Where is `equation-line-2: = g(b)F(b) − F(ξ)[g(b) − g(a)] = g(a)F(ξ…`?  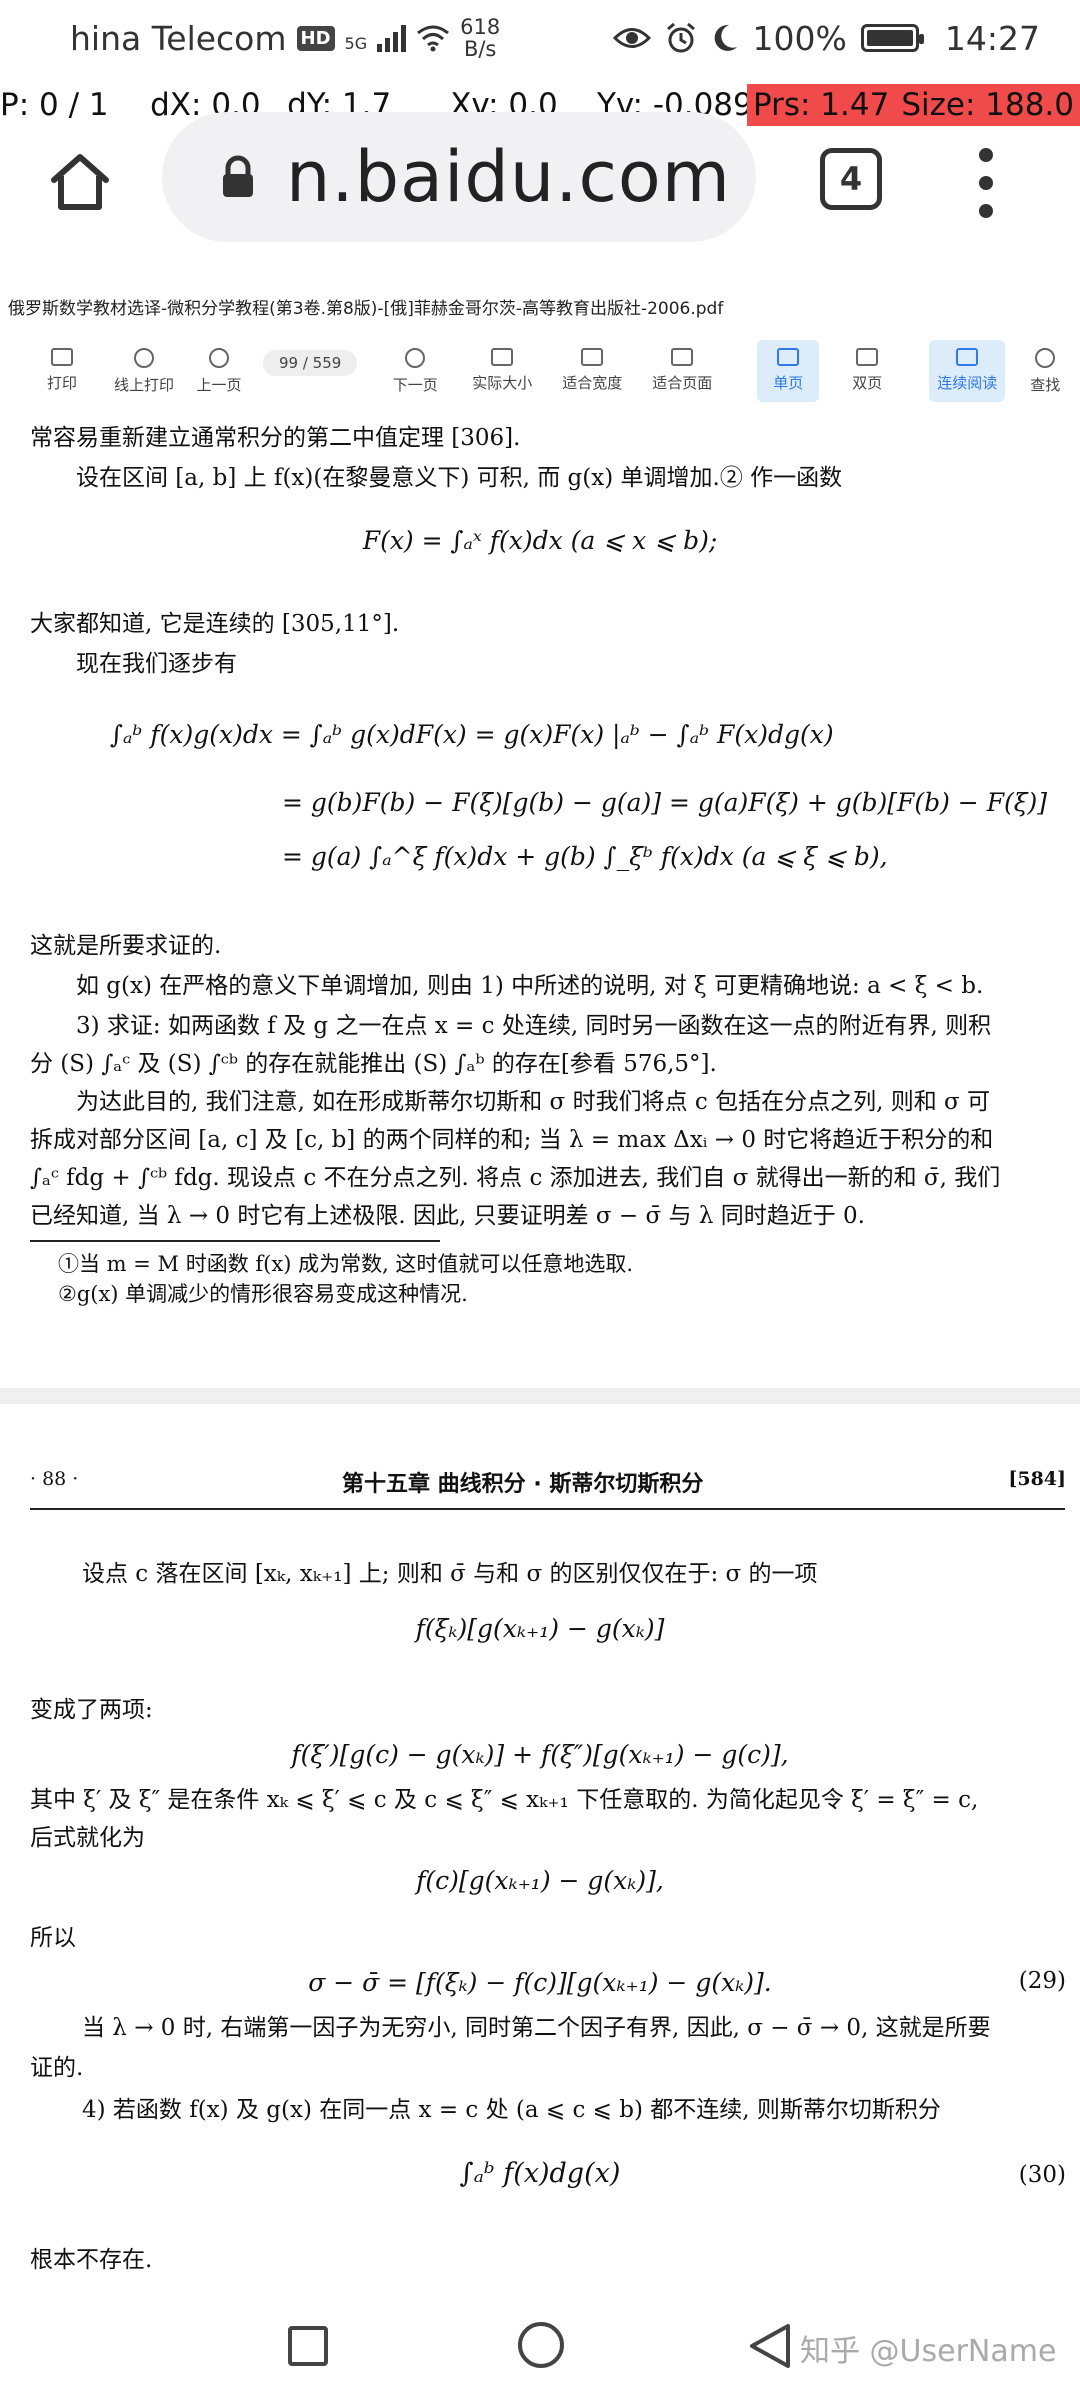 equation-line-2: = g(b)F(b) − F(ξ)[g(b) − g(a)] = g(a)F(ξ… is located at coordinates (665, 802).